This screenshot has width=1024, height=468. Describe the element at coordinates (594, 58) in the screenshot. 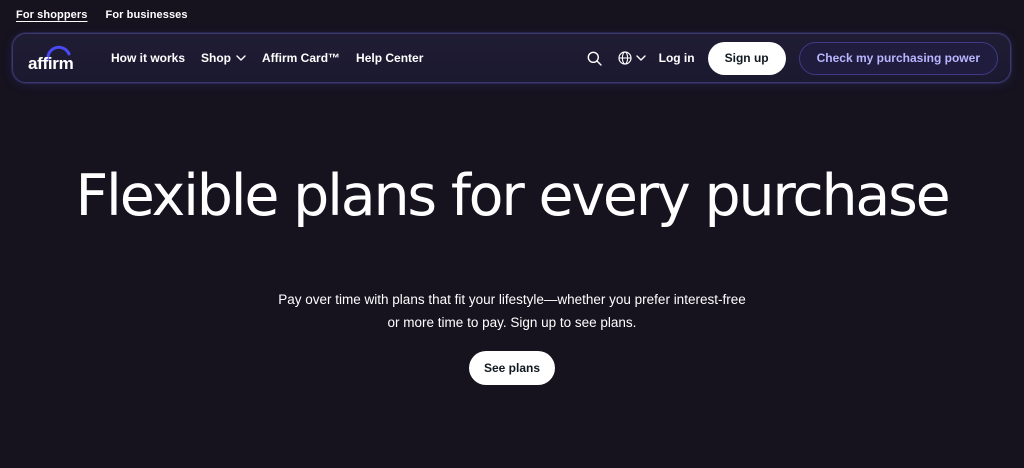

I see `search-icon` at that location.